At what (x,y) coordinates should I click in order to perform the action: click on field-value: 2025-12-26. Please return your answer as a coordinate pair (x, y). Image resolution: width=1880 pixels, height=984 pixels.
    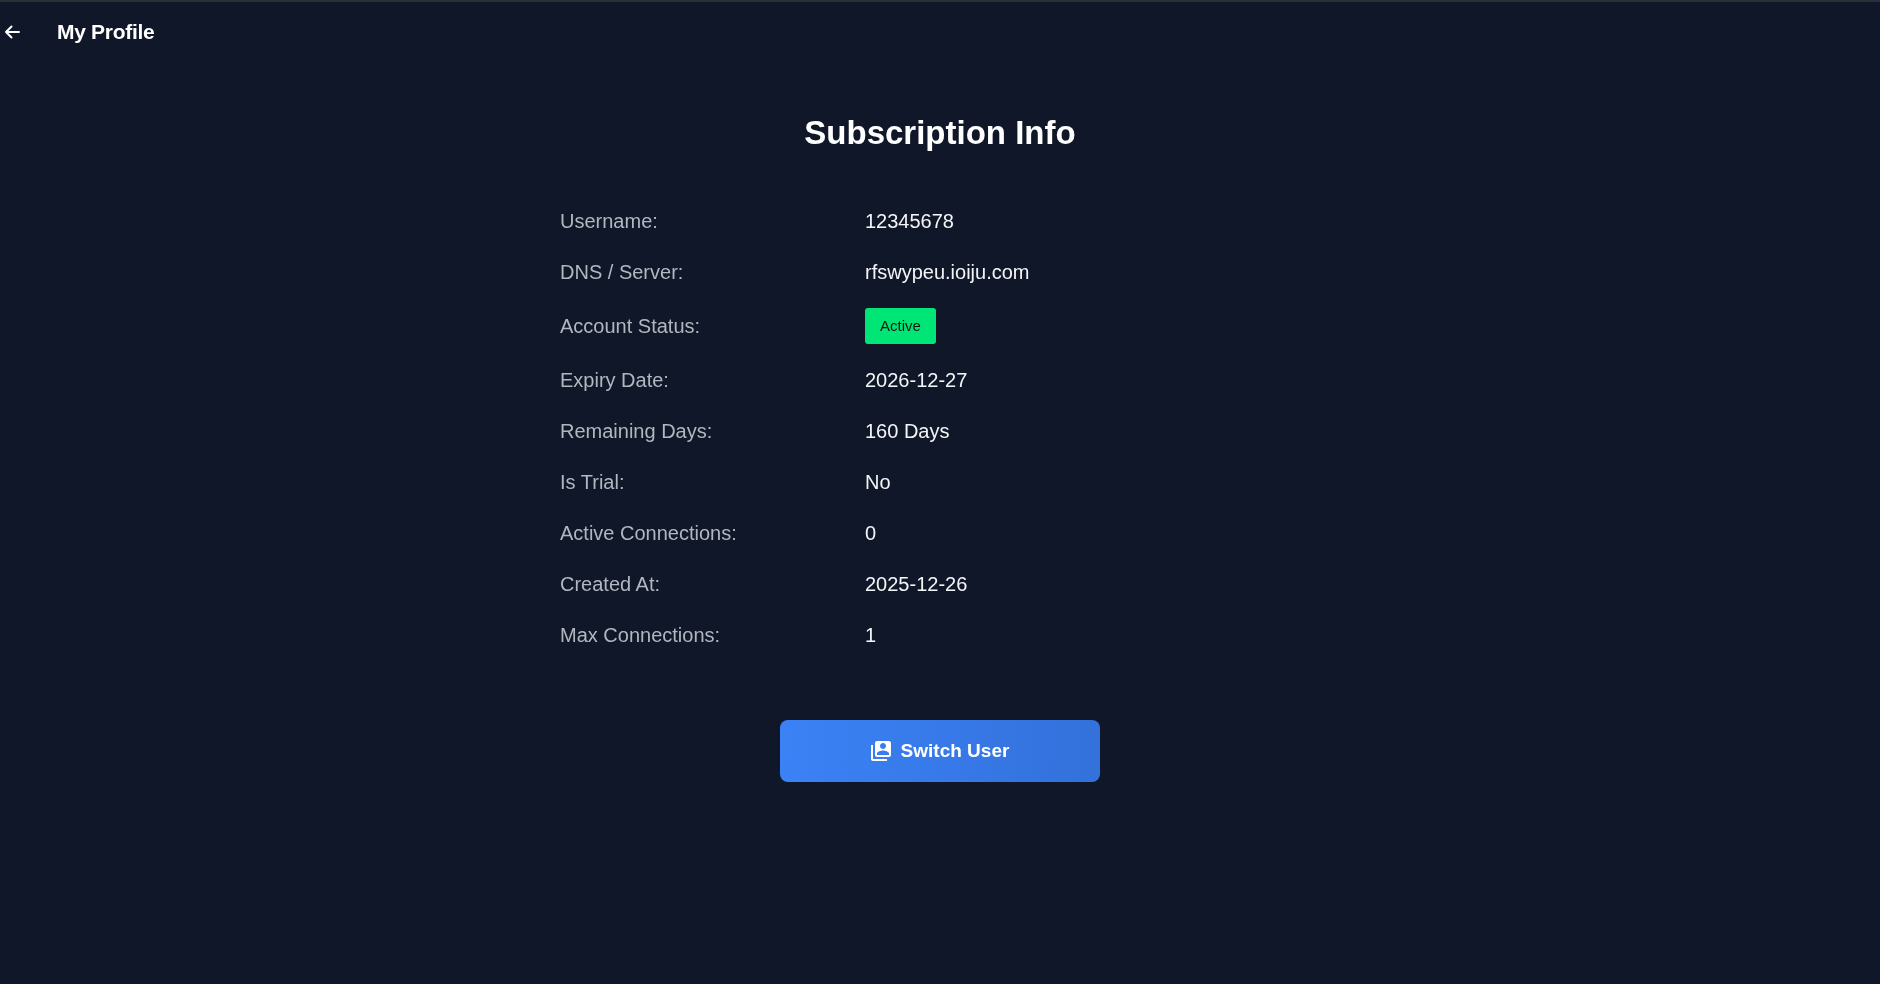
    Looking at the image, I should click on (916, 584).